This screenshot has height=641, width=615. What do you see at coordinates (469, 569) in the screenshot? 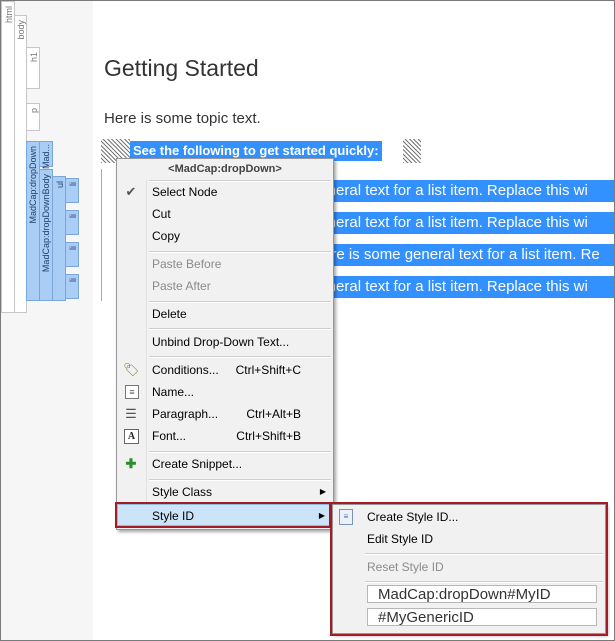
I see `highlight-outline-submenu` at bounding box center [469, 569].